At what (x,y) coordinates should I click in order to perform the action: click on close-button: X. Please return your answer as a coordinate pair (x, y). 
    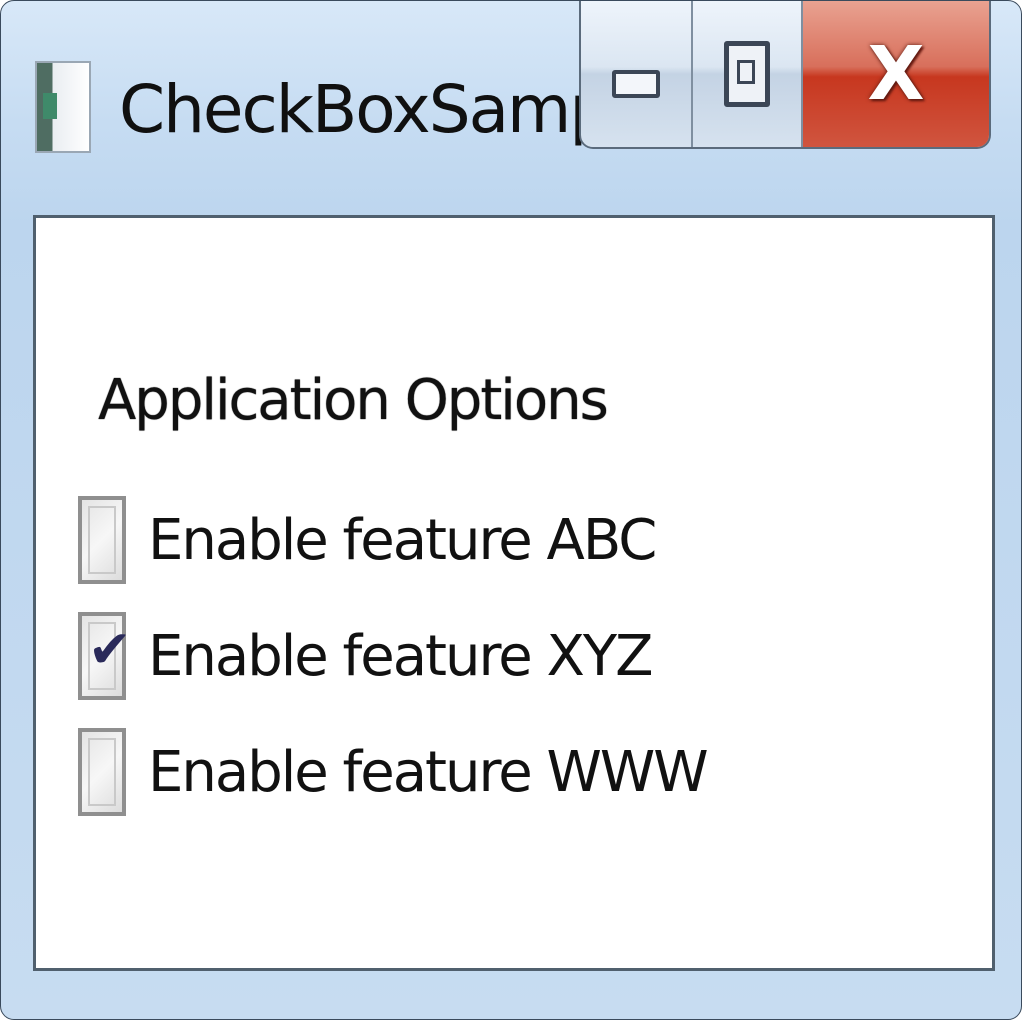
    Looking at the image, I should click on (896, 74).